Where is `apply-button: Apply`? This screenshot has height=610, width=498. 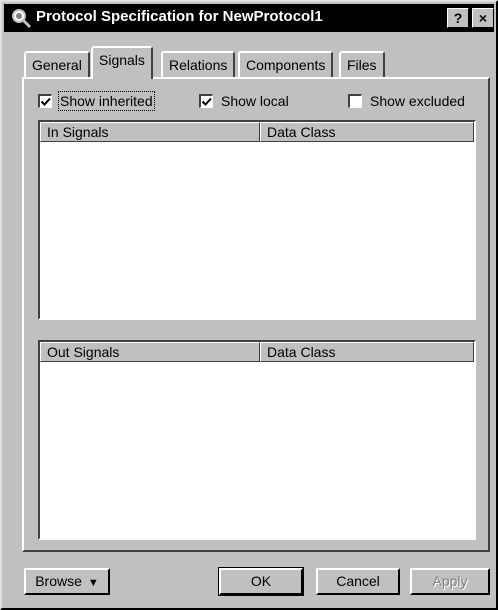 apply-button: Apply is located at coordinates (450, 581).